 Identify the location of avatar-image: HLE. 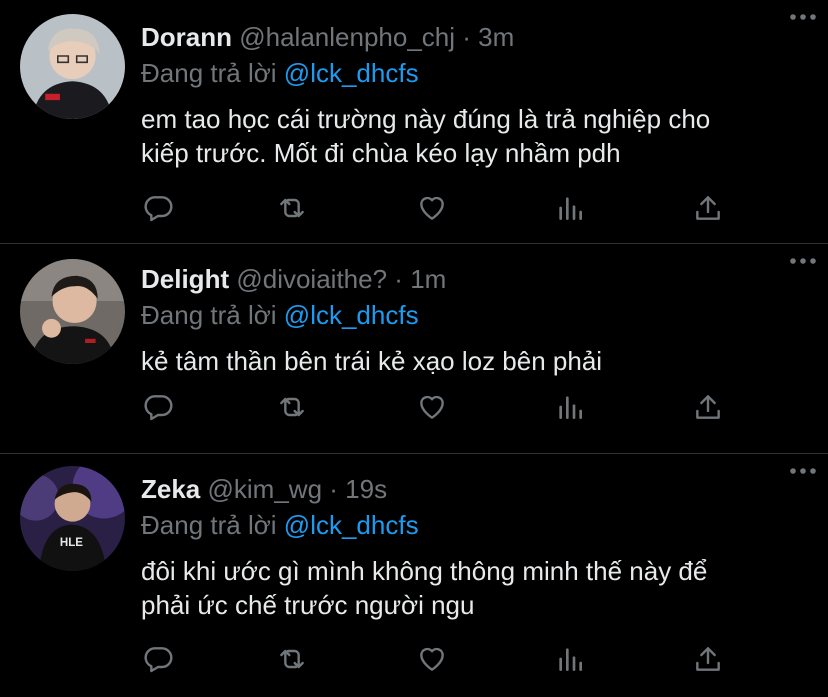
(72, 518).